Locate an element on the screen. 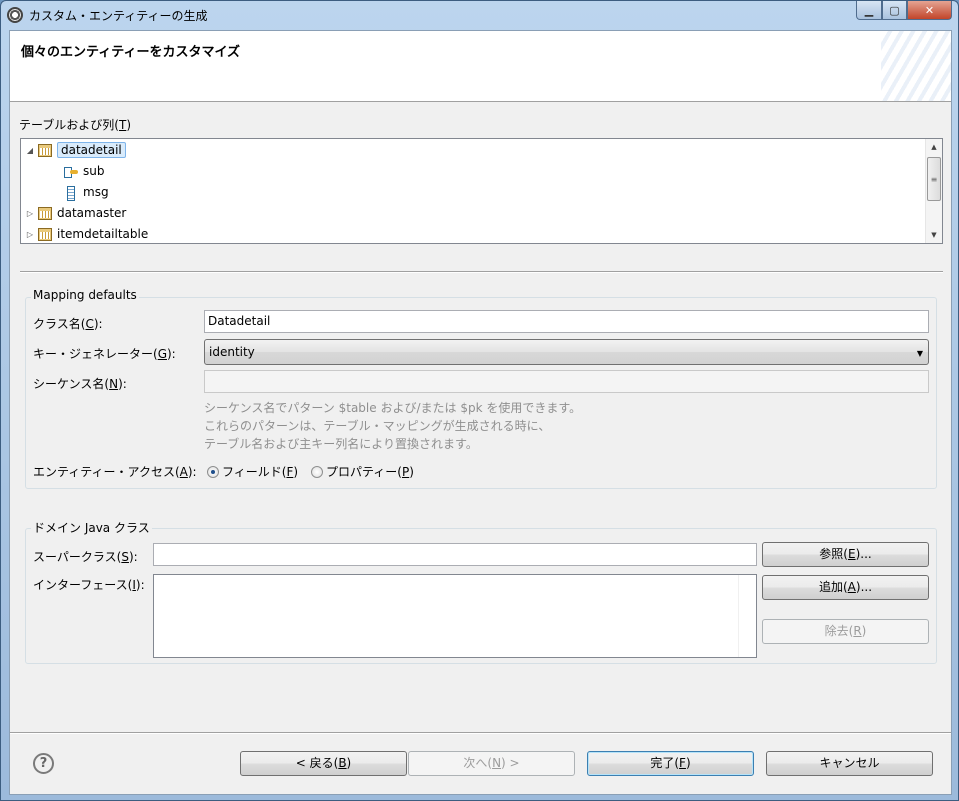  hint-line: シーケンス名でパターン $table および/または $pk を使用できます。 is located at coordinates (393, 408).